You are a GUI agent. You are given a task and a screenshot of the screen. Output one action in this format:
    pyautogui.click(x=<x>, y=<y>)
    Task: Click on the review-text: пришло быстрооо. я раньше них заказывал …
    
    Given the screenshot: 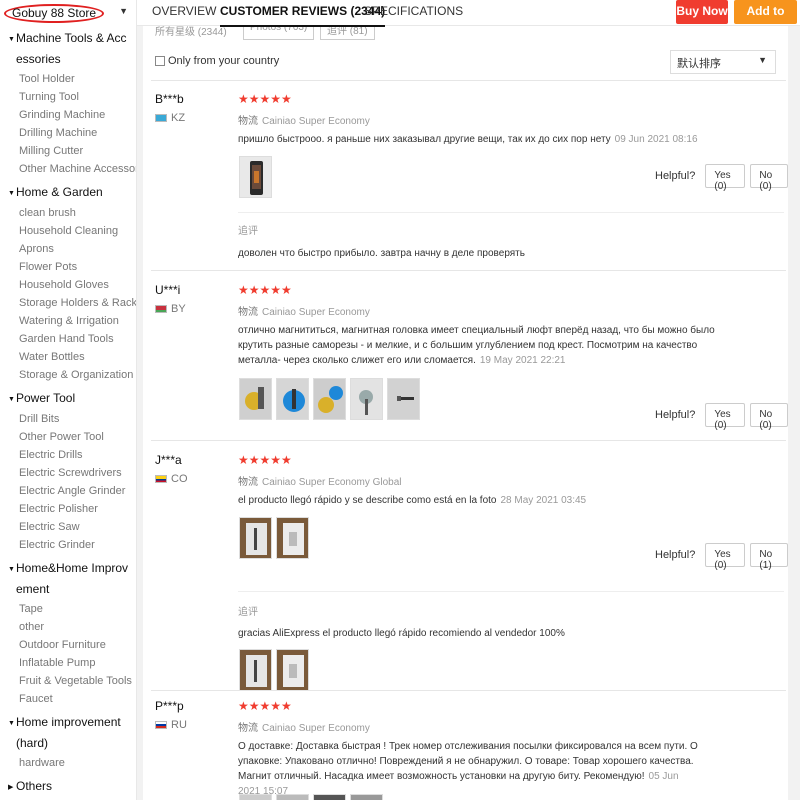 What is the action you would take?
    pyautogui.click(x=468, y=139)
    